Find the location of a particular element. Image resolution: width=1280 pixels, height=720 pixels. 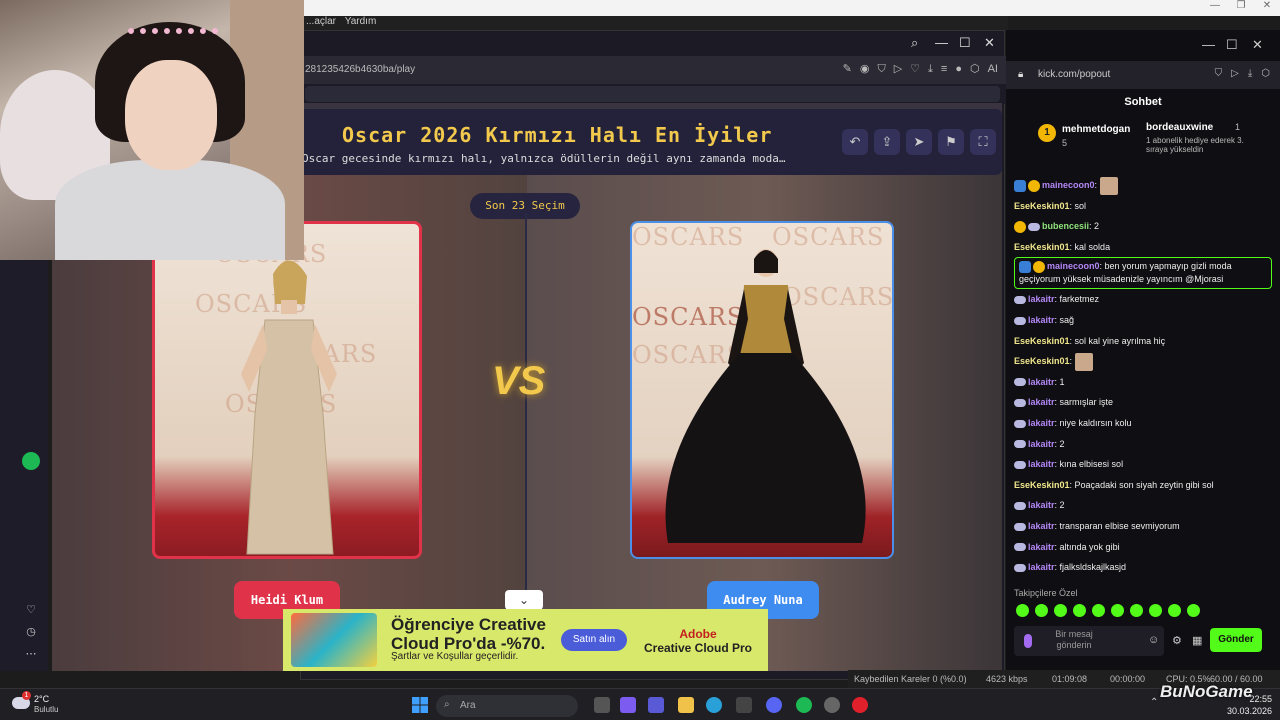

discord-icon is located at coordinates (774, 705).